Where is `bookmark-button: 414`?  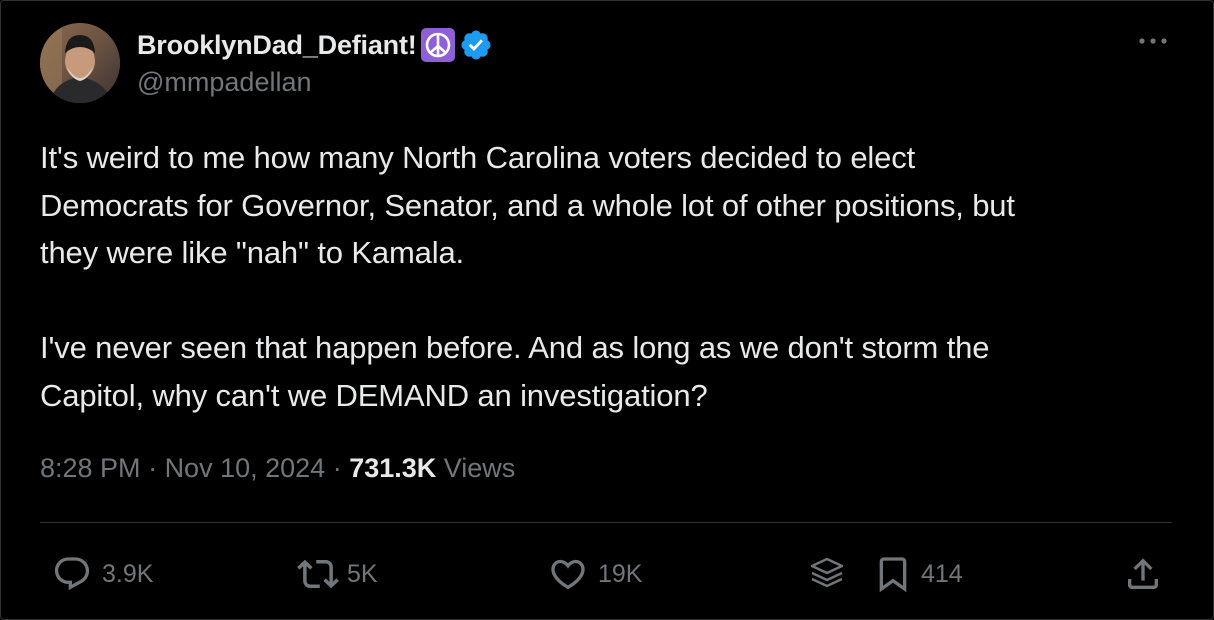
bookmark-button: 414 is located at coordinates (918, 574).